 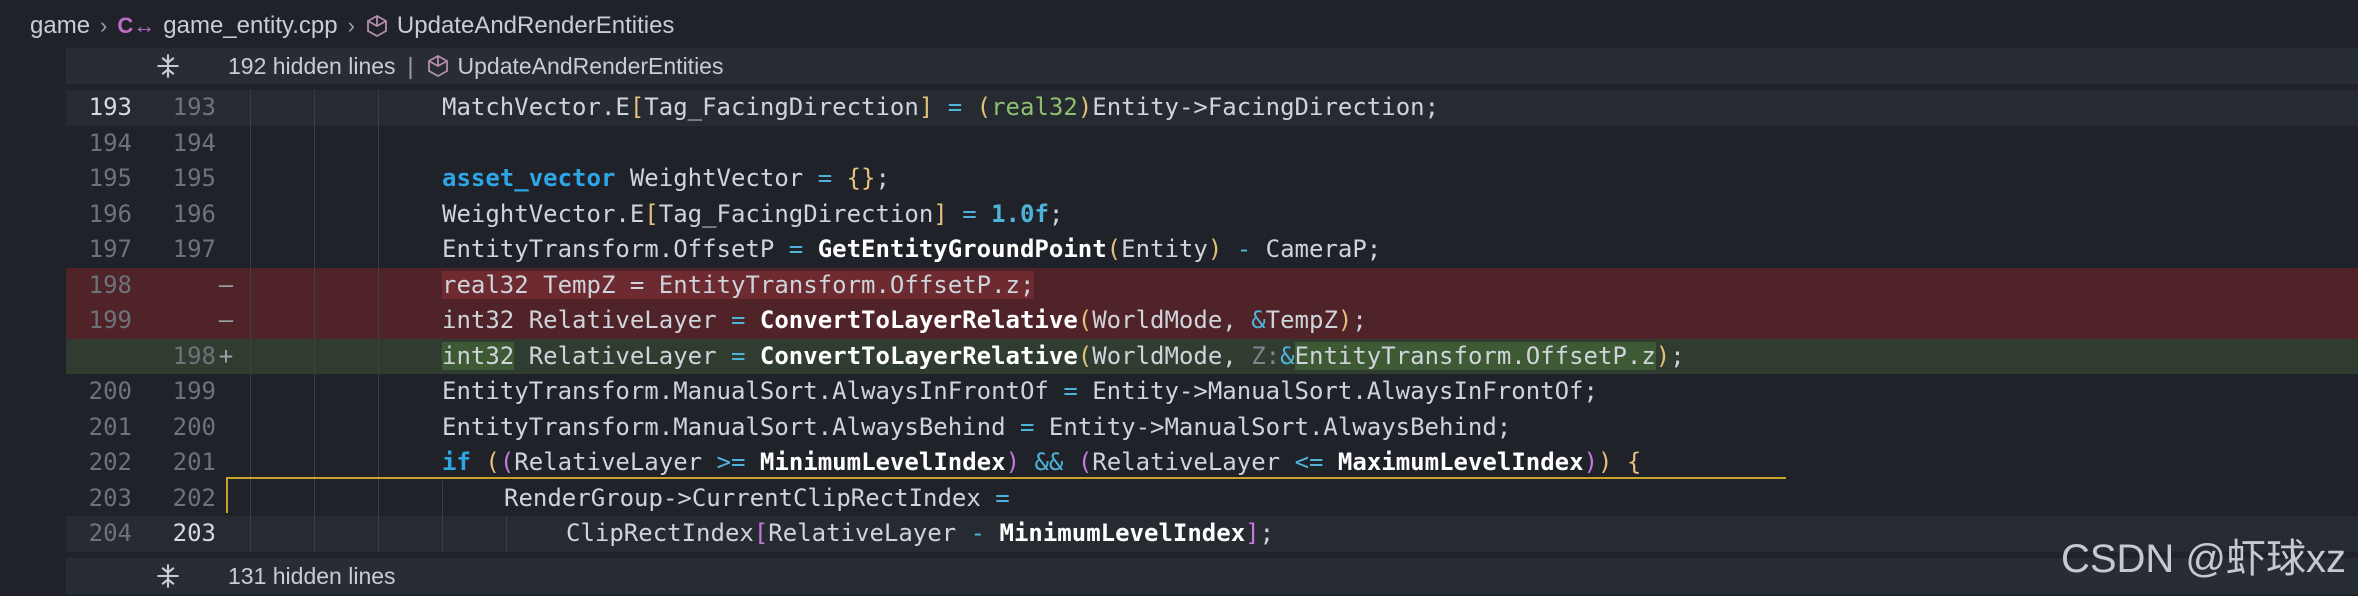 What do you see at coordinates (377, 26) in the screenshot?
I see `method-cube-icon` at bounding box center [377, 26].